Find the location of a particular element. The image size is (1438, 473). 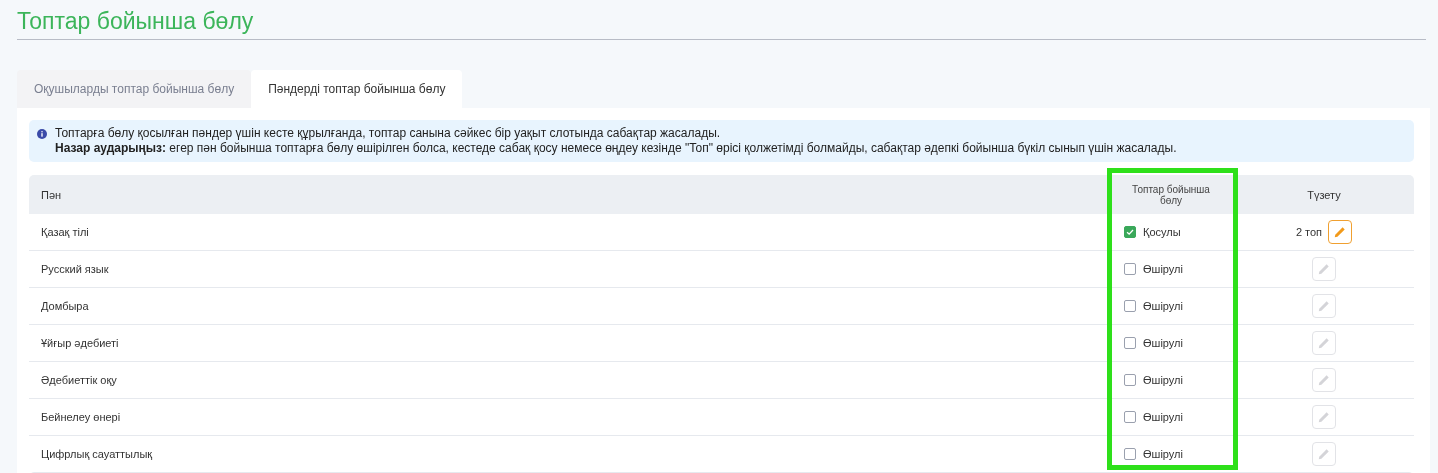

subject-name: Русский язык is located at coordinates (75, 269).